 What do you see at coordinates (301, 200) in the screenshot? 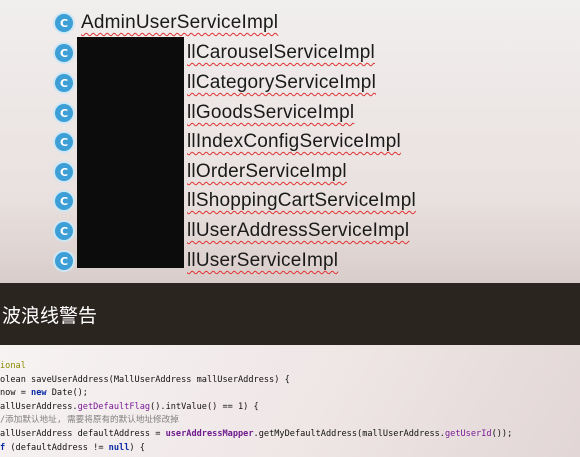
I see `tree-item-label: llShoppingCartServiceImpl` at bounding box center [301, 200].